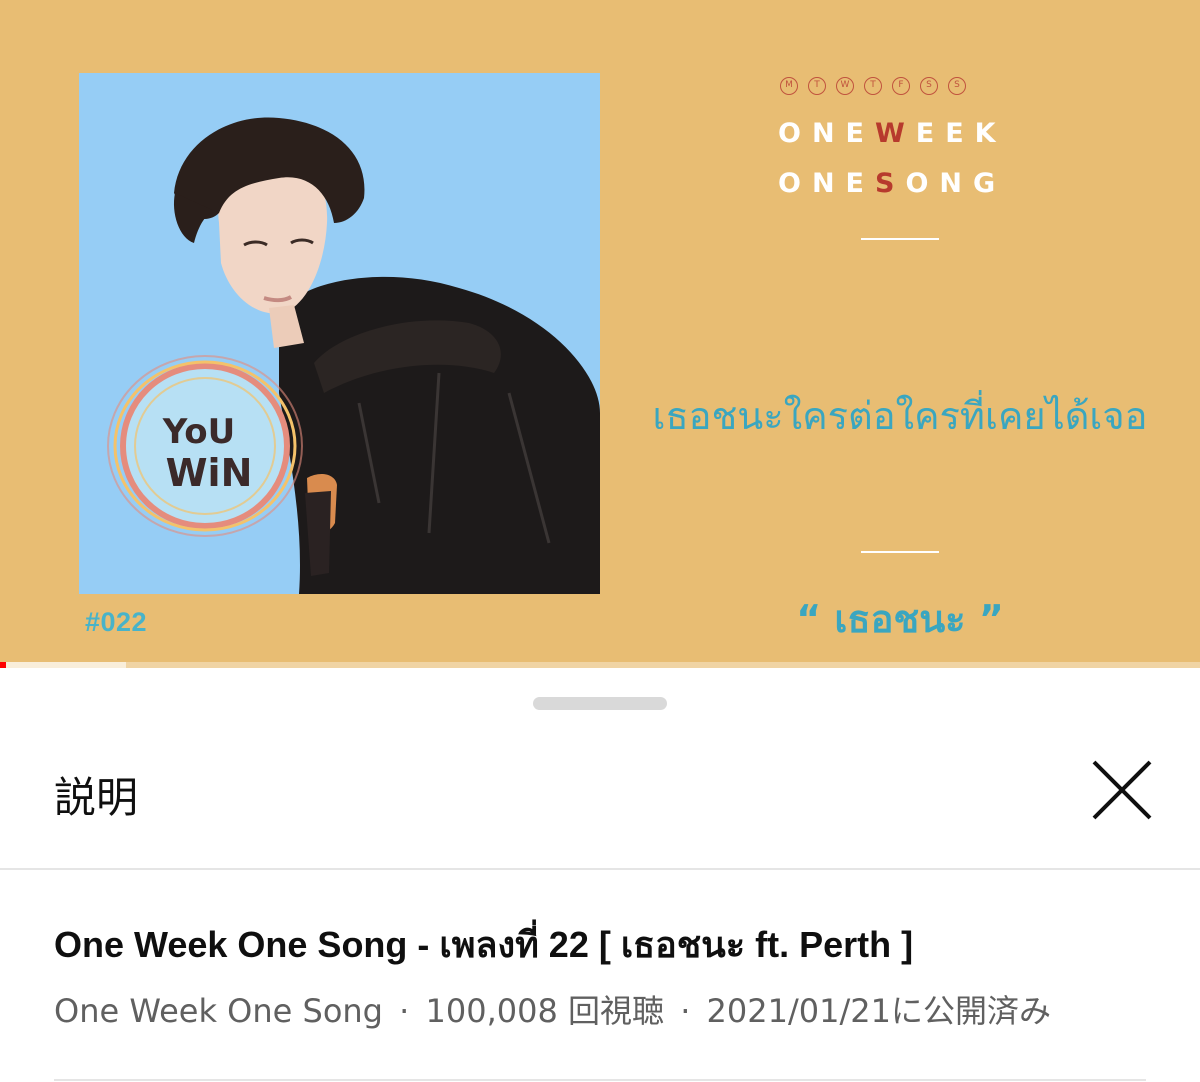 This screenshot has height=1082, width=1200. What do you see at coordinates (900, 239) in the screenshot?
I see `divider-top` at bounding box center [900, 239].